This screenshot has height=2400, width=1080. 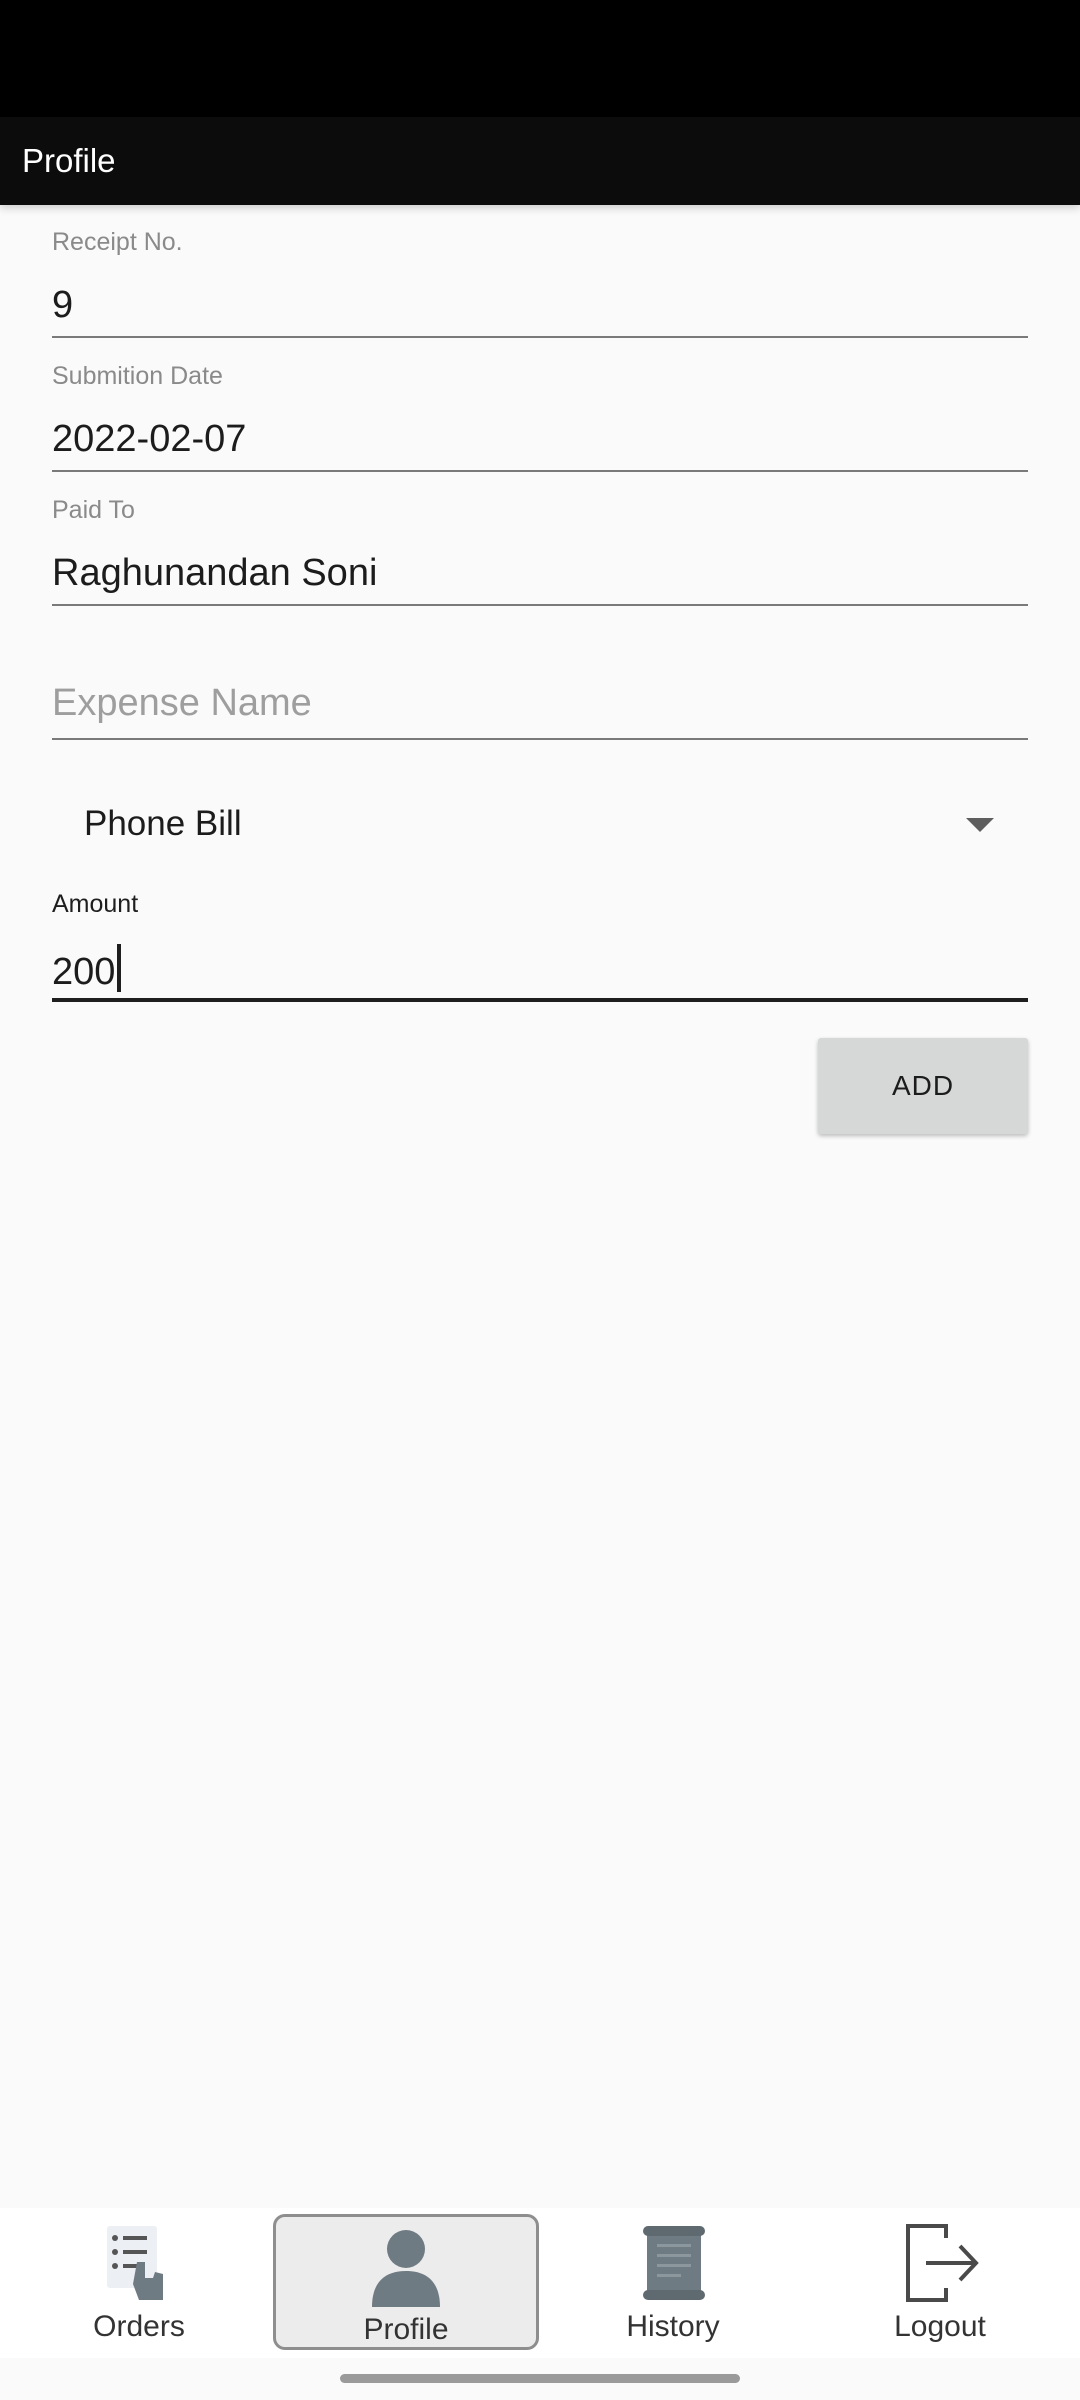 I want to click on expense-type-dropdown: Phone Bill, so click(x=540, y=825).